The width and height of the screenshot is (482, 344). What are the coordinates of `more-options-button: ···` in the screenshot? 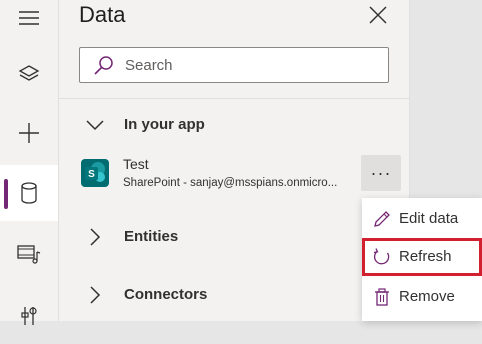 It's located at (381, 173).